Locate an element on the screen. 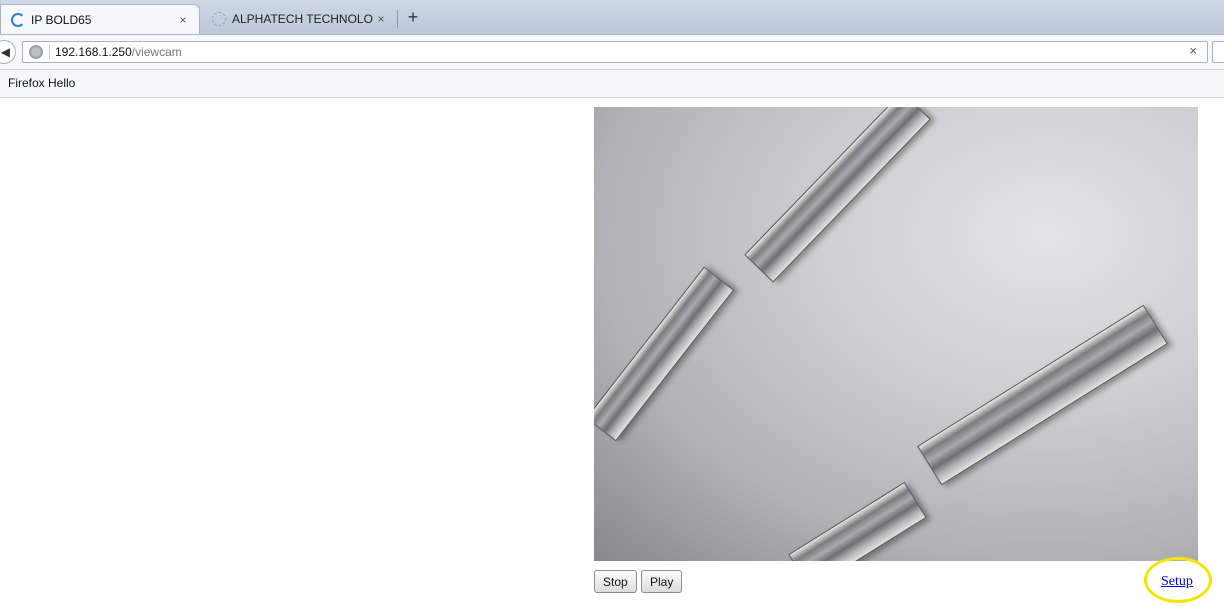 This screenshot has width=1224, height=606. tab-separator is located at coordinates (397, 19).